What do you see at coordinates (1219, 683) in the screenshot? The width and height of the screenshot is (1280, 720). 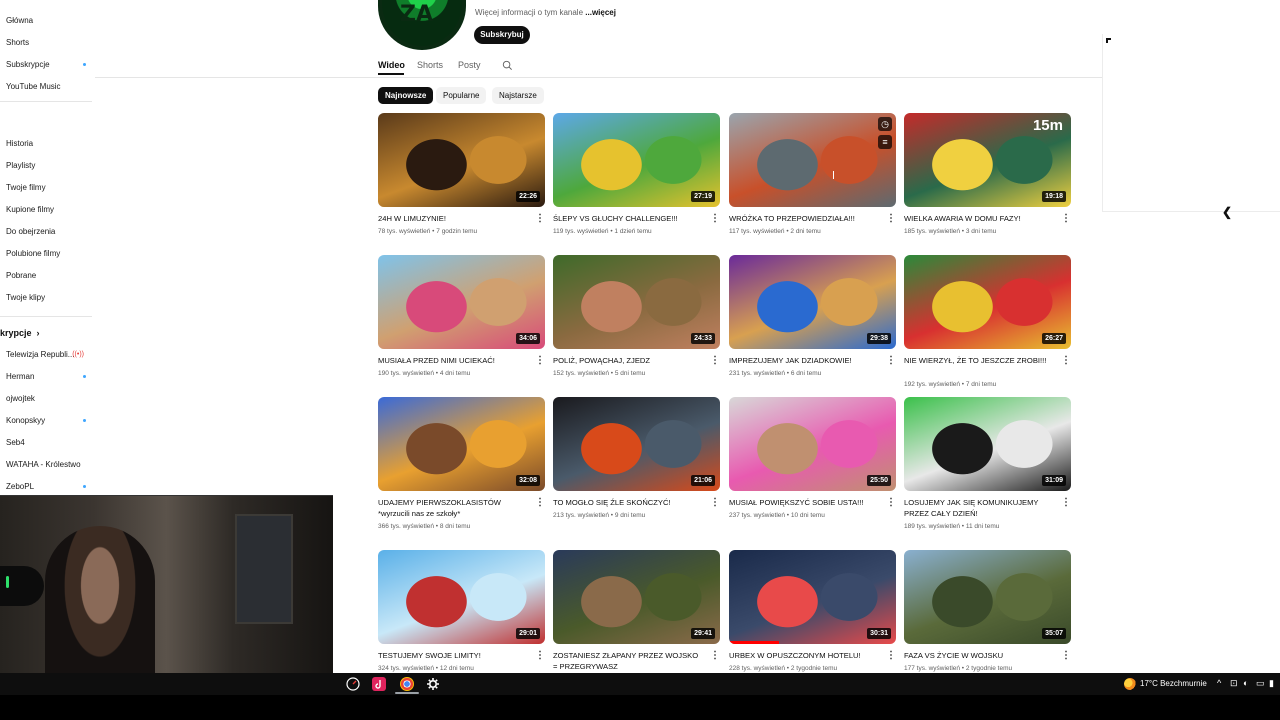 I see `tray-icon: ^` at bounding box center [1219, 683].